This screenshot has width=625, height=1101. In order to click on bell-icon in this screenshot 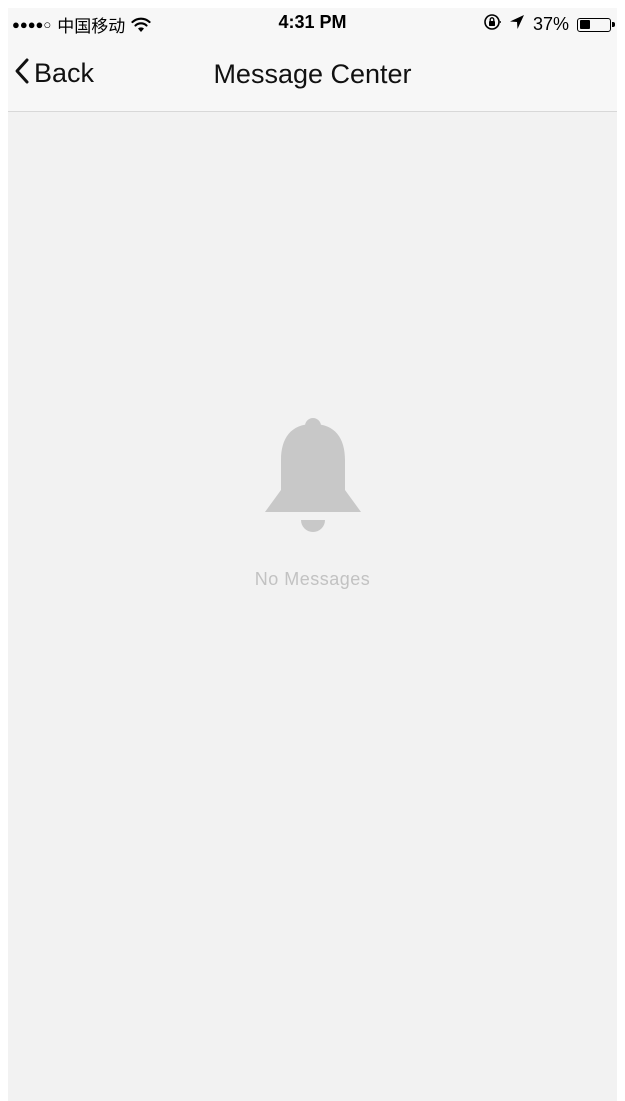, I will do `click(313, 478)`.